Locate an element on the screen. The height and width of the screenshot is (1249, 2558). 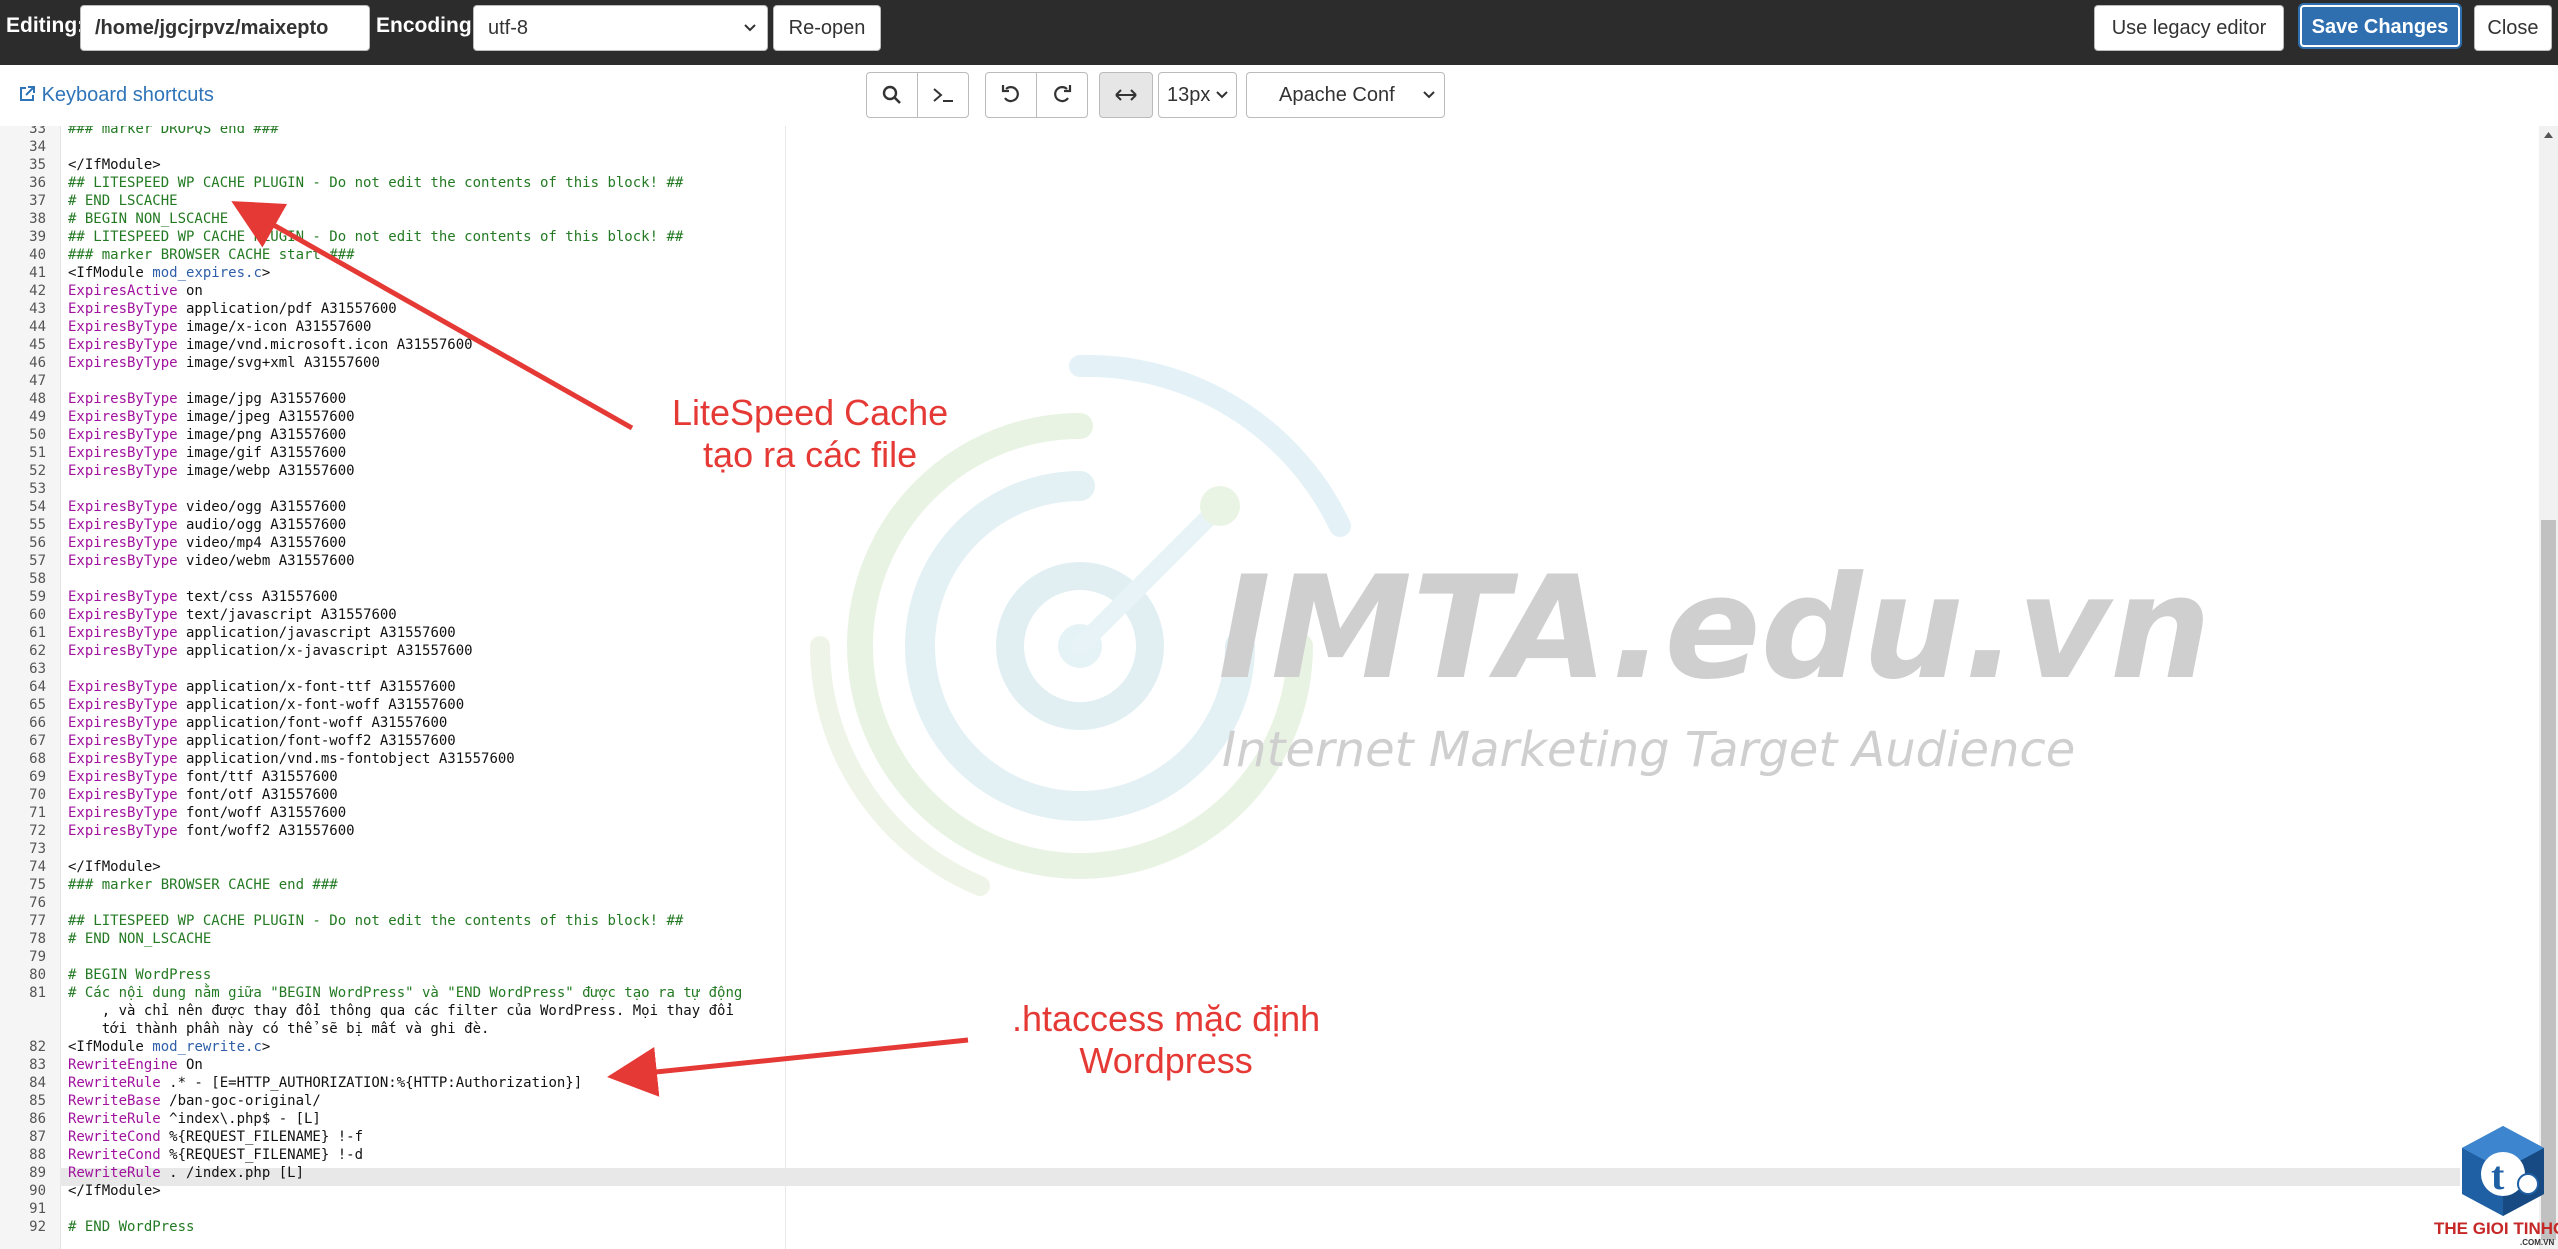
watermark-brand: IMTA.edu.vn is located at coordinates (1715, 628).